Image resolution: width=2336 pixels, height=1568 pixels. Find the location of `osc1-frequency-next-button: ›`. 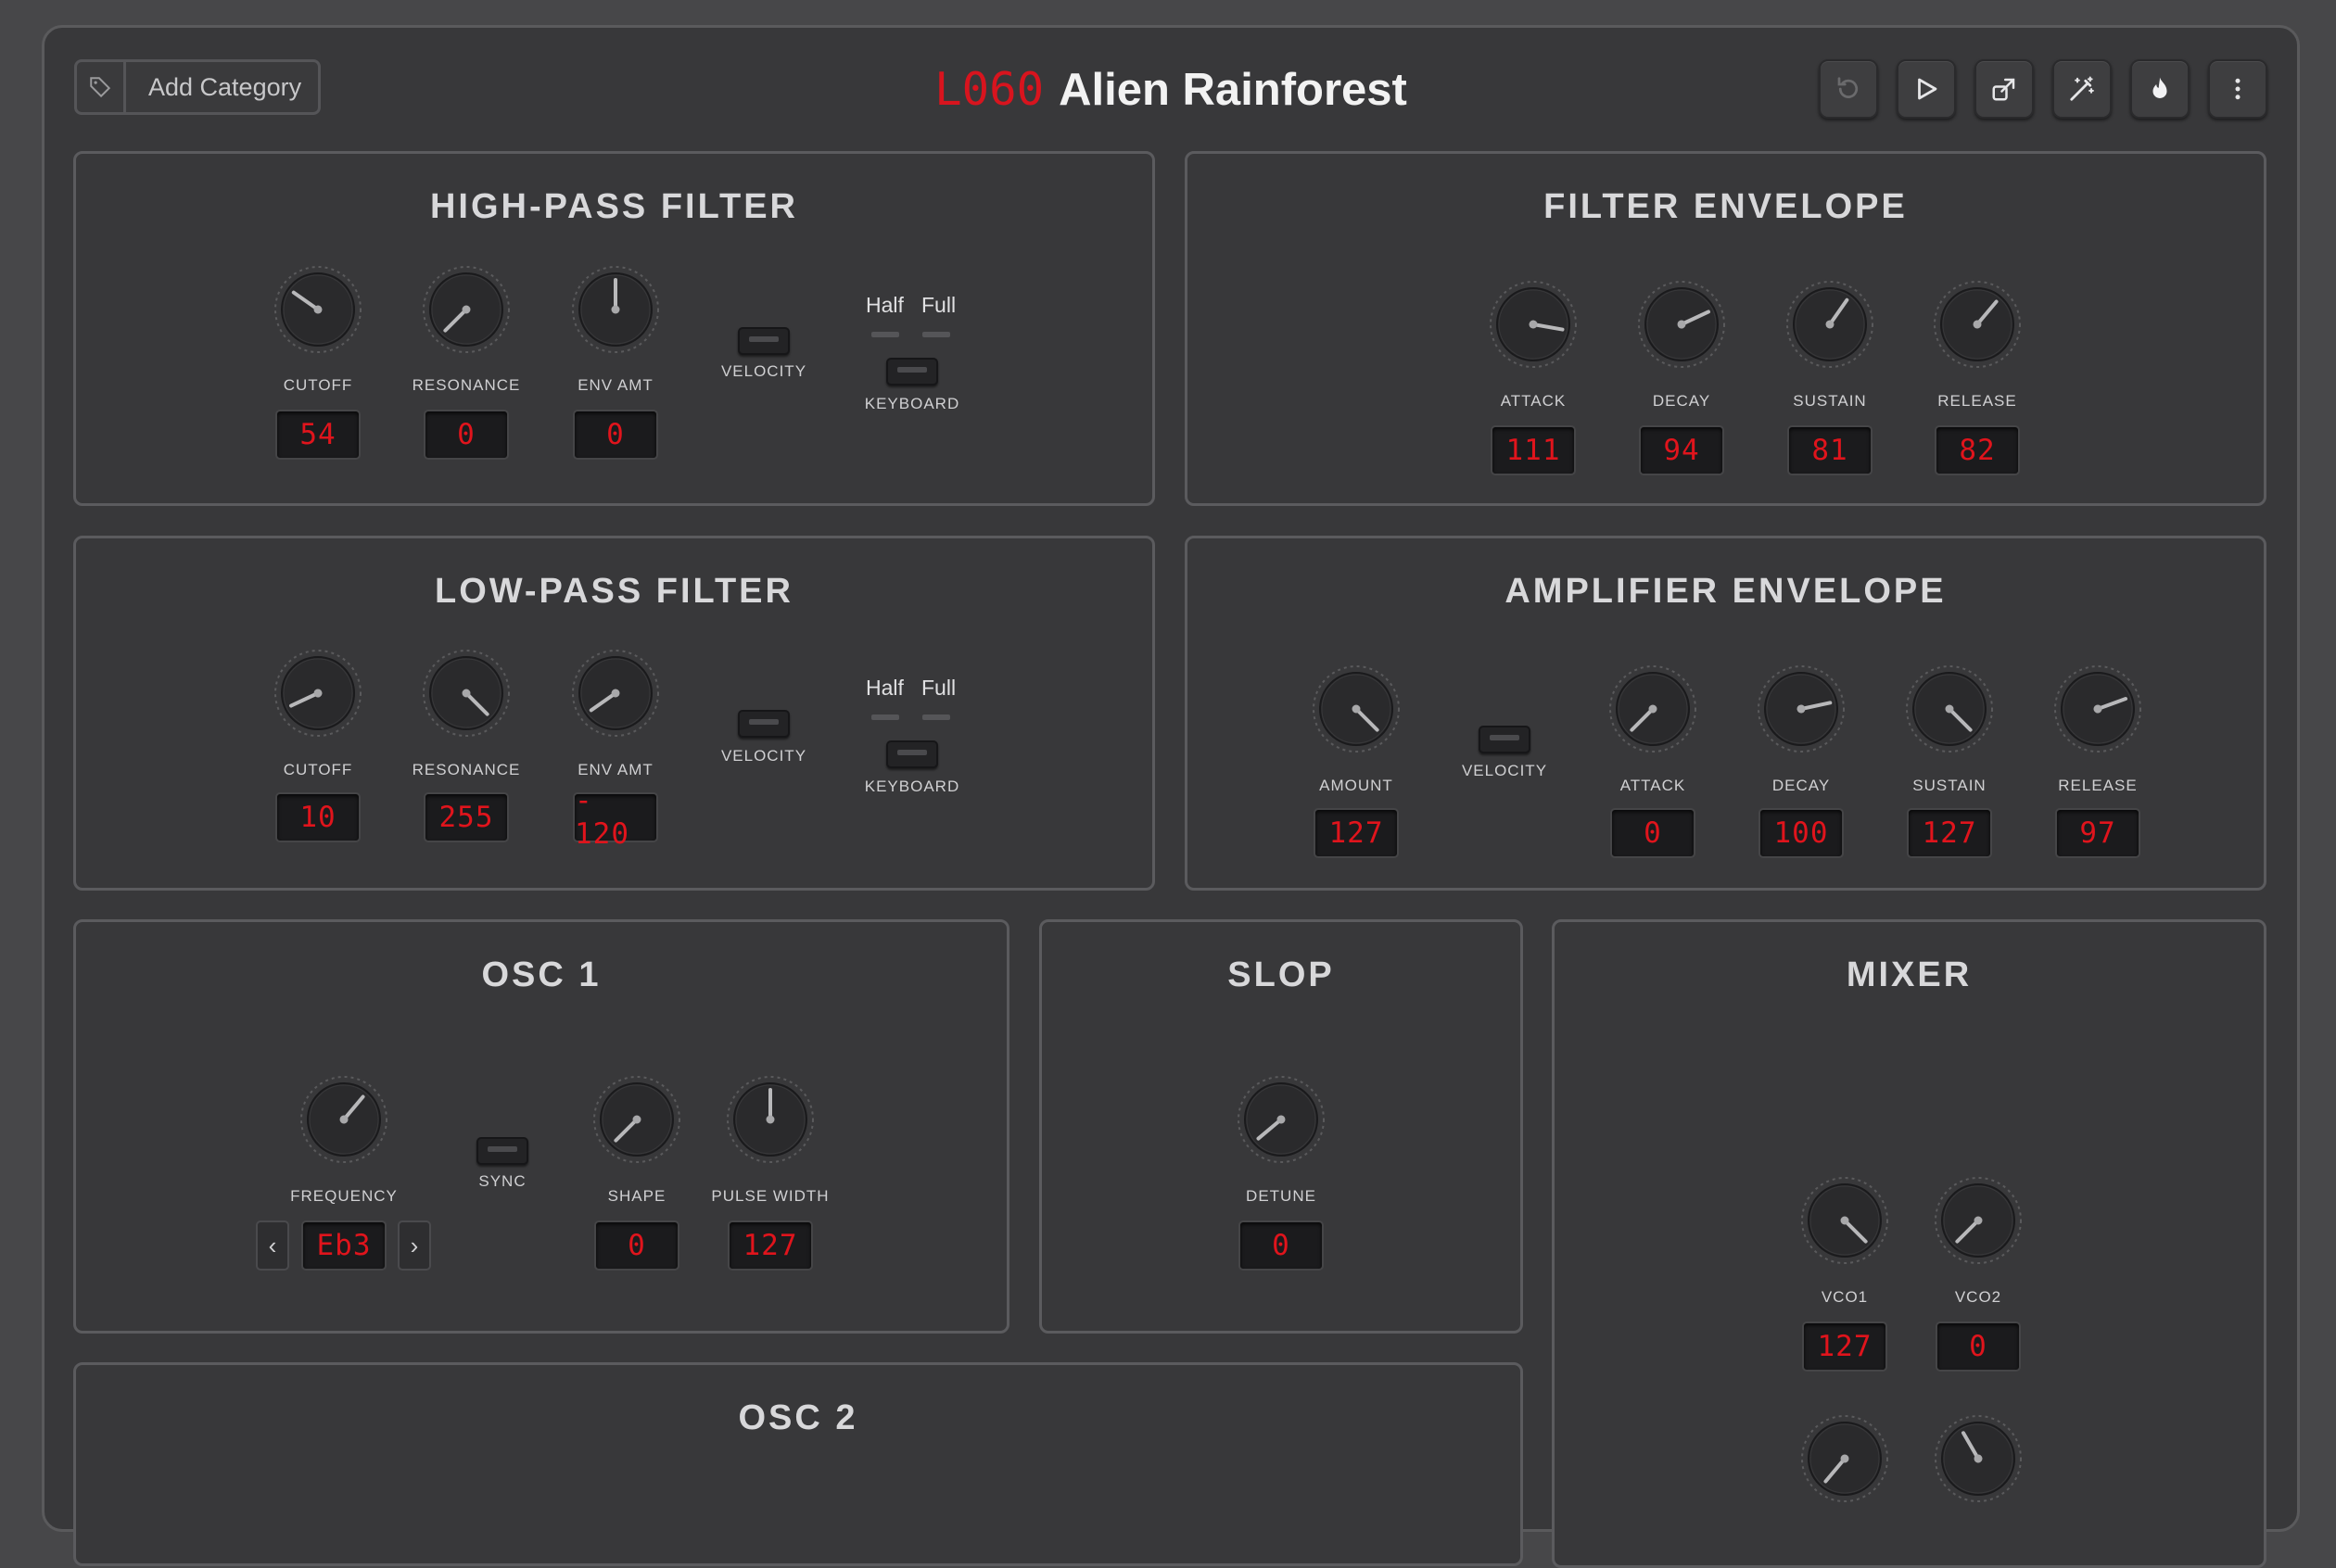

osc1-frequency-next-button: › is located at coordinates (414, 1245).